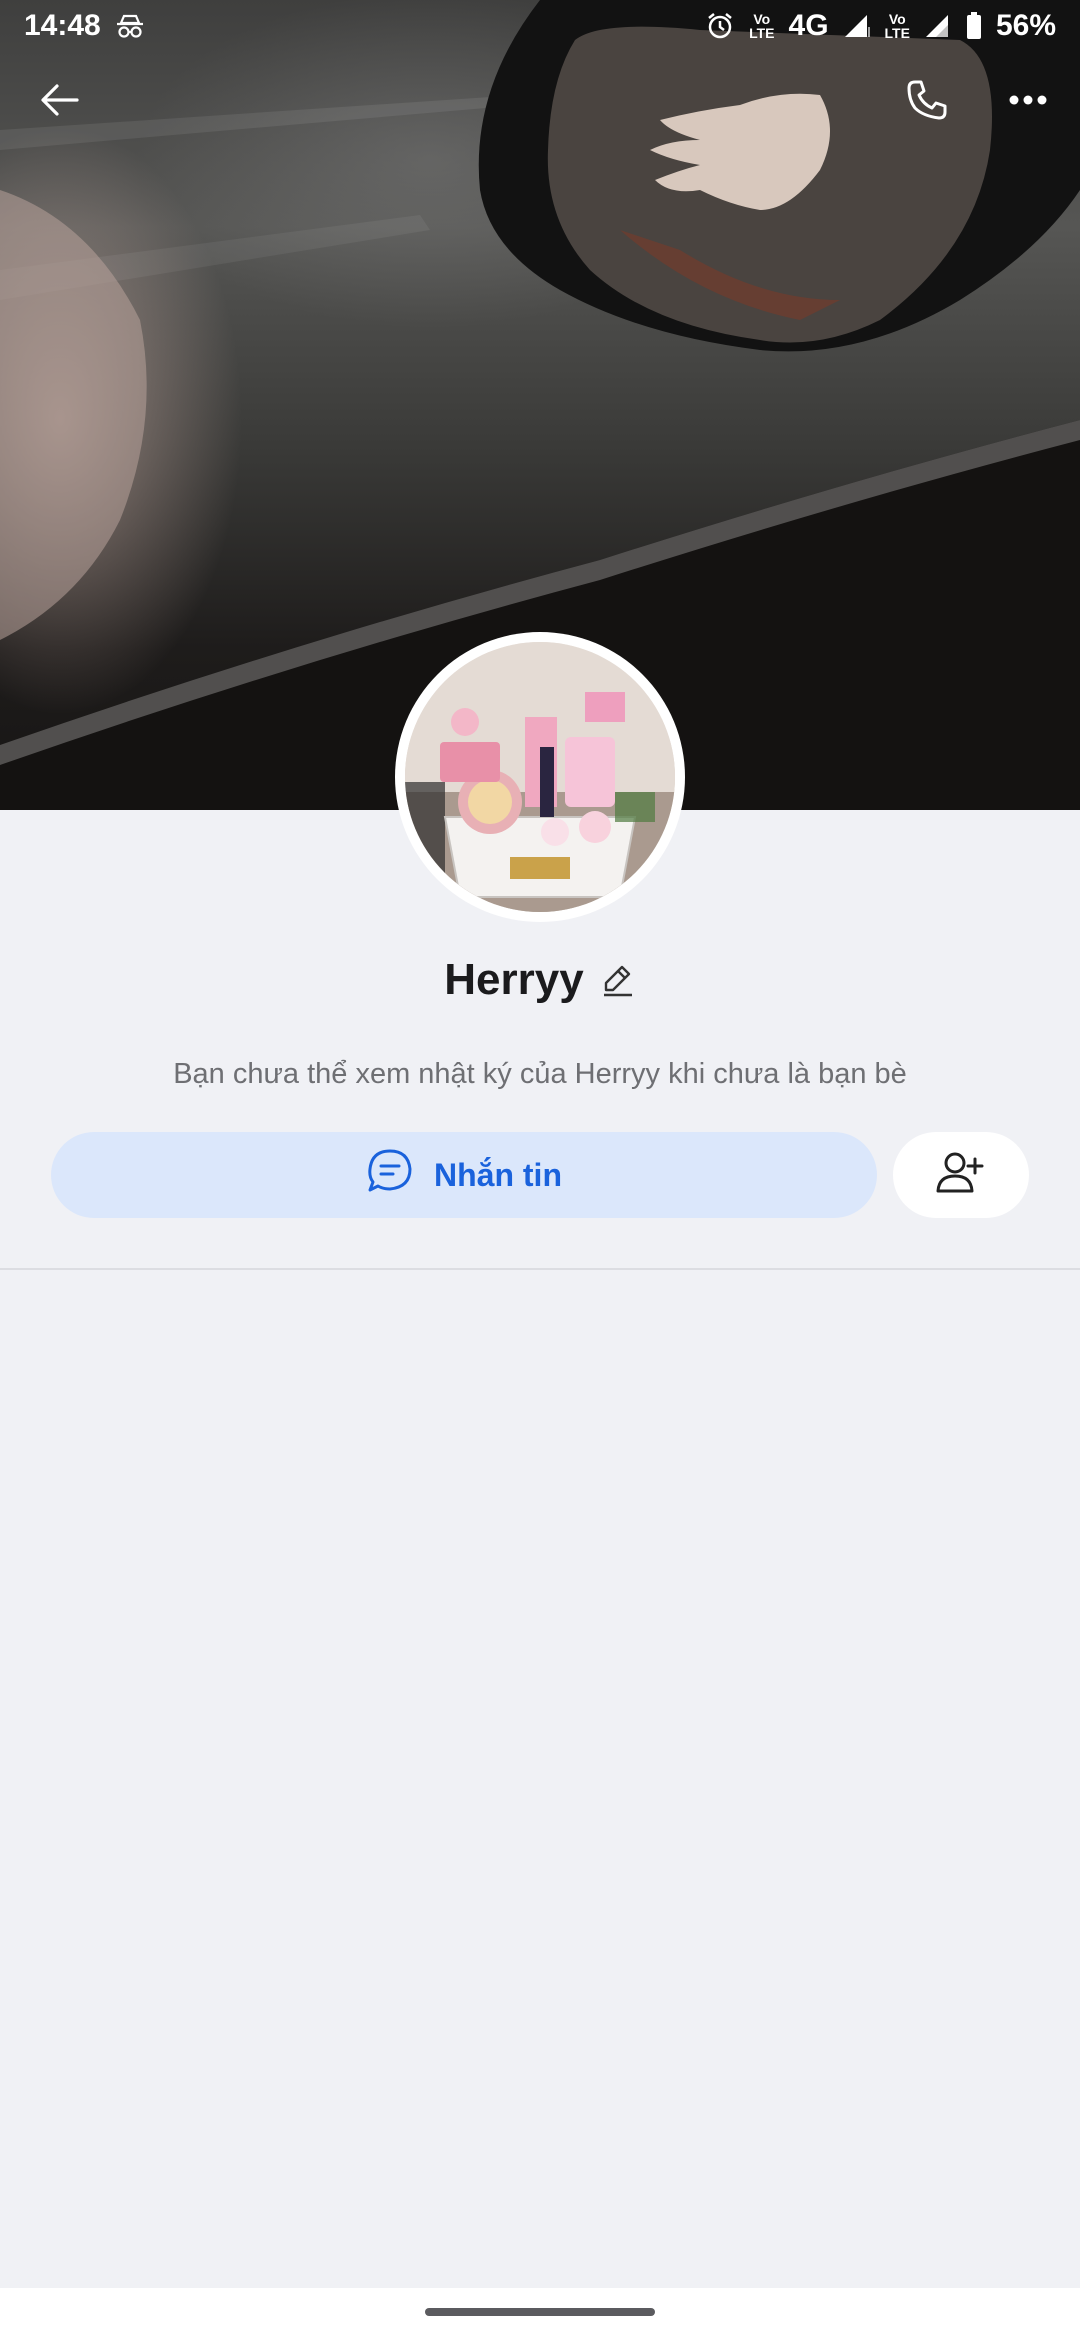 This screenshot has width=1080, height=2340. What do you see at coordinates (1025, 25) in the screenshot?
I see `battery-percent: 56%` at bounding box center [1025, 25].